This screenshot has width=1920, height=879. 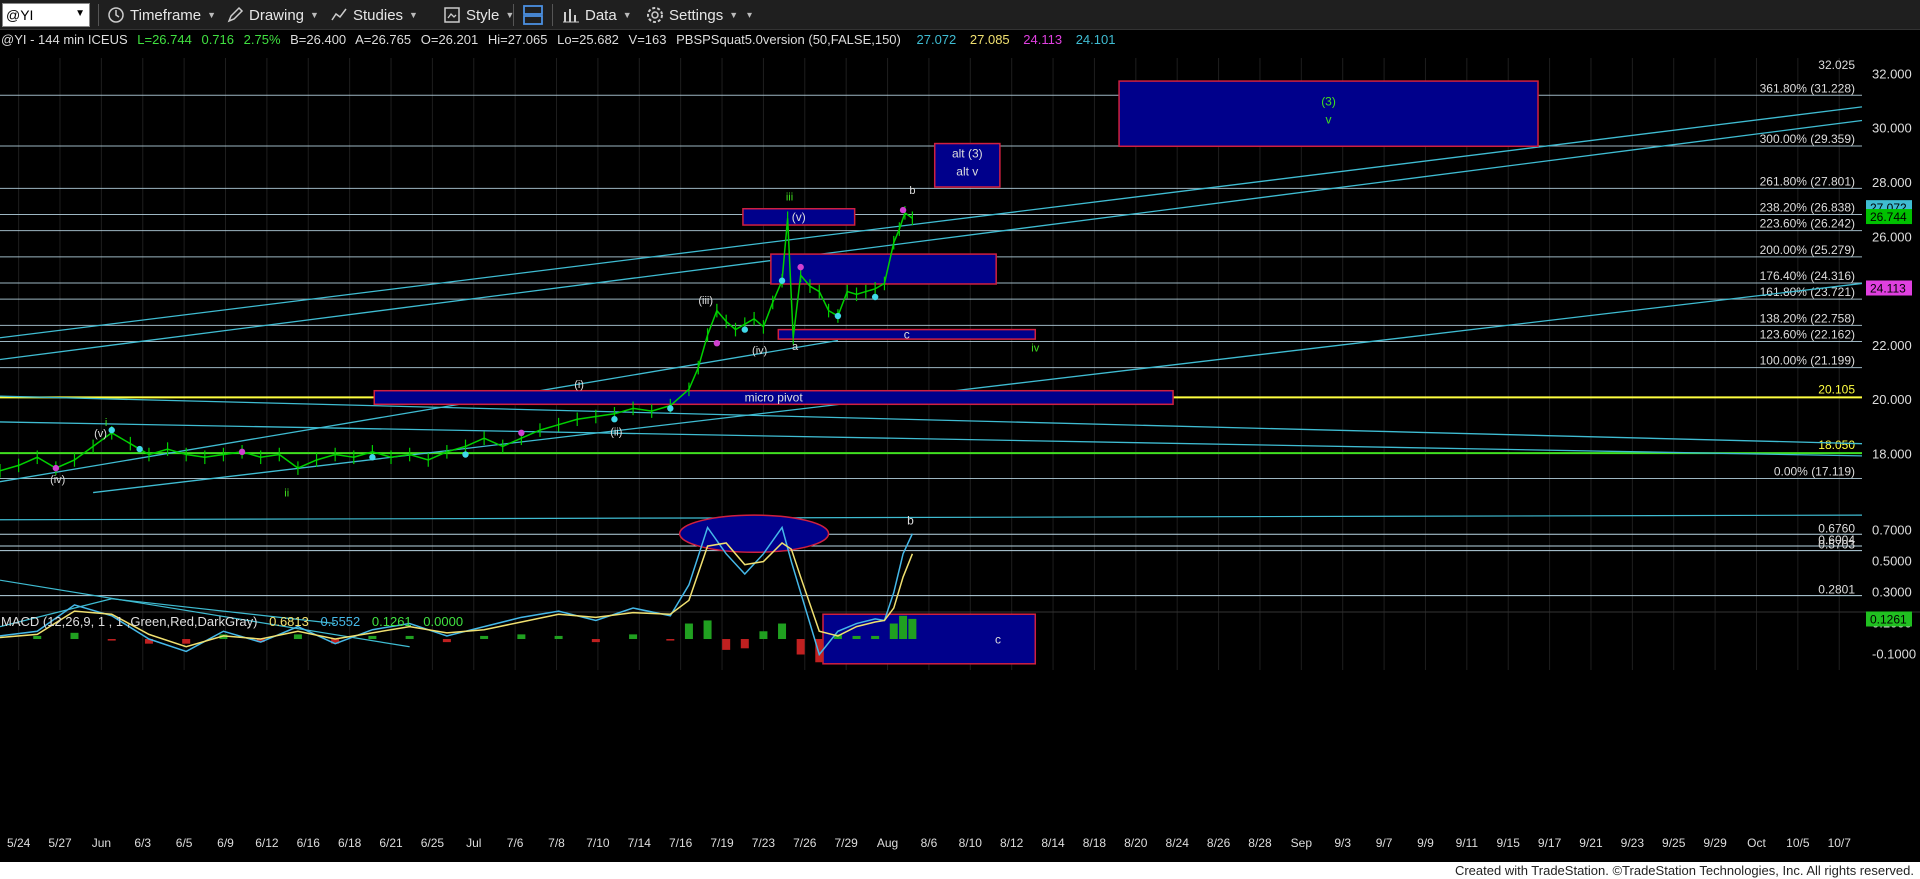 I want to click on fib-level-label: 300.00% (29.359), so click(x=1807, y=139).